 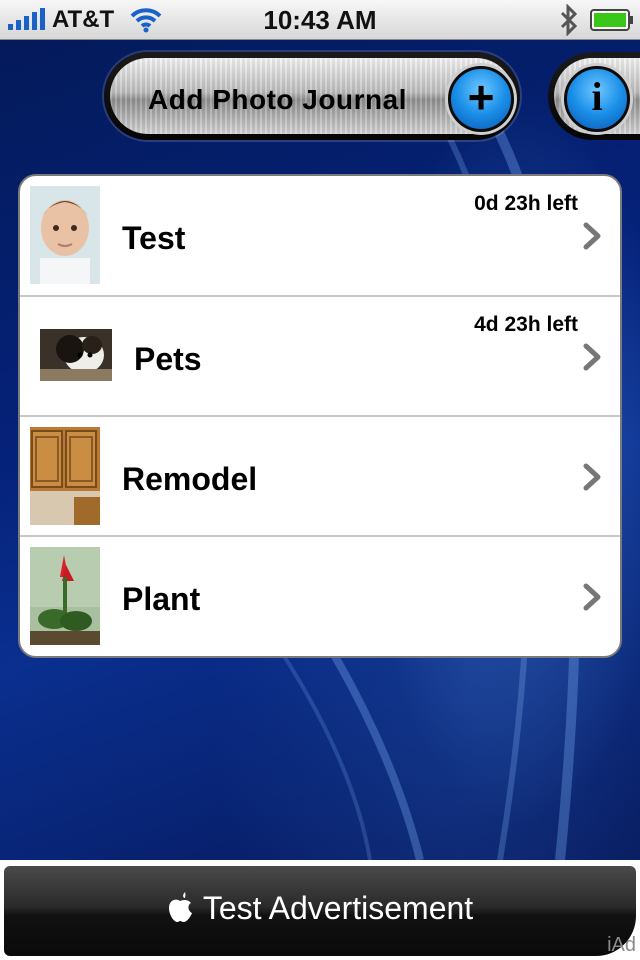 I want to click on list-item-plant: Plant, so click(x=320, y=596).